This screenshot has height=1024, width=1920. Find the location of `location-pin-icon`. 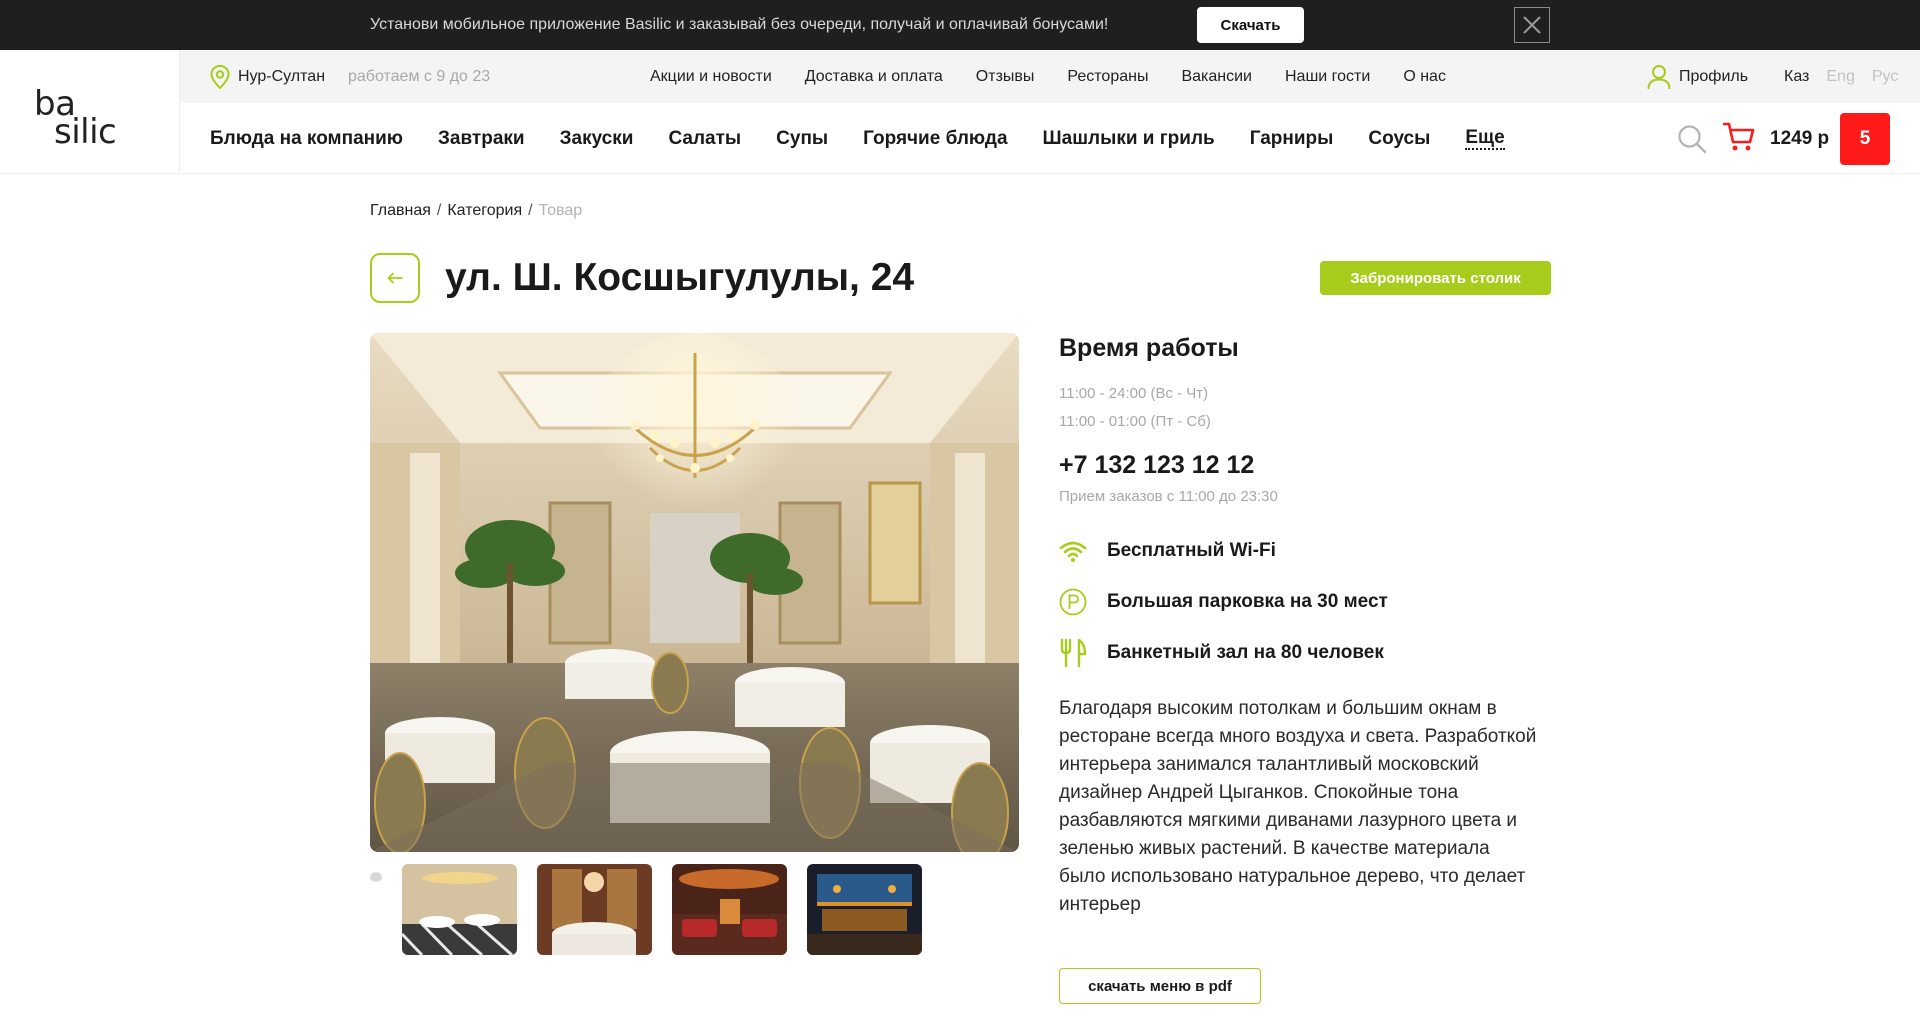

location-pin-icon is located at coordinates (220, 76).